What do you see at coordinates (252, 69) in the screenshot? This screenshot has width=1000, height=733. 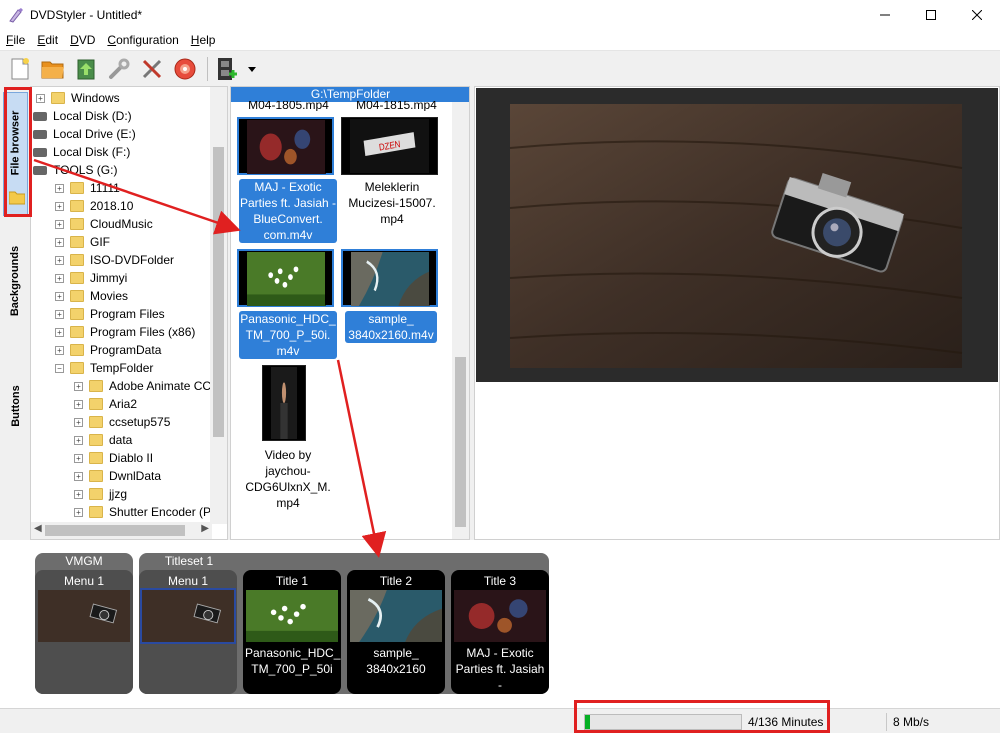 I see `add-video-dropdown` at bounding box center [252, 69].